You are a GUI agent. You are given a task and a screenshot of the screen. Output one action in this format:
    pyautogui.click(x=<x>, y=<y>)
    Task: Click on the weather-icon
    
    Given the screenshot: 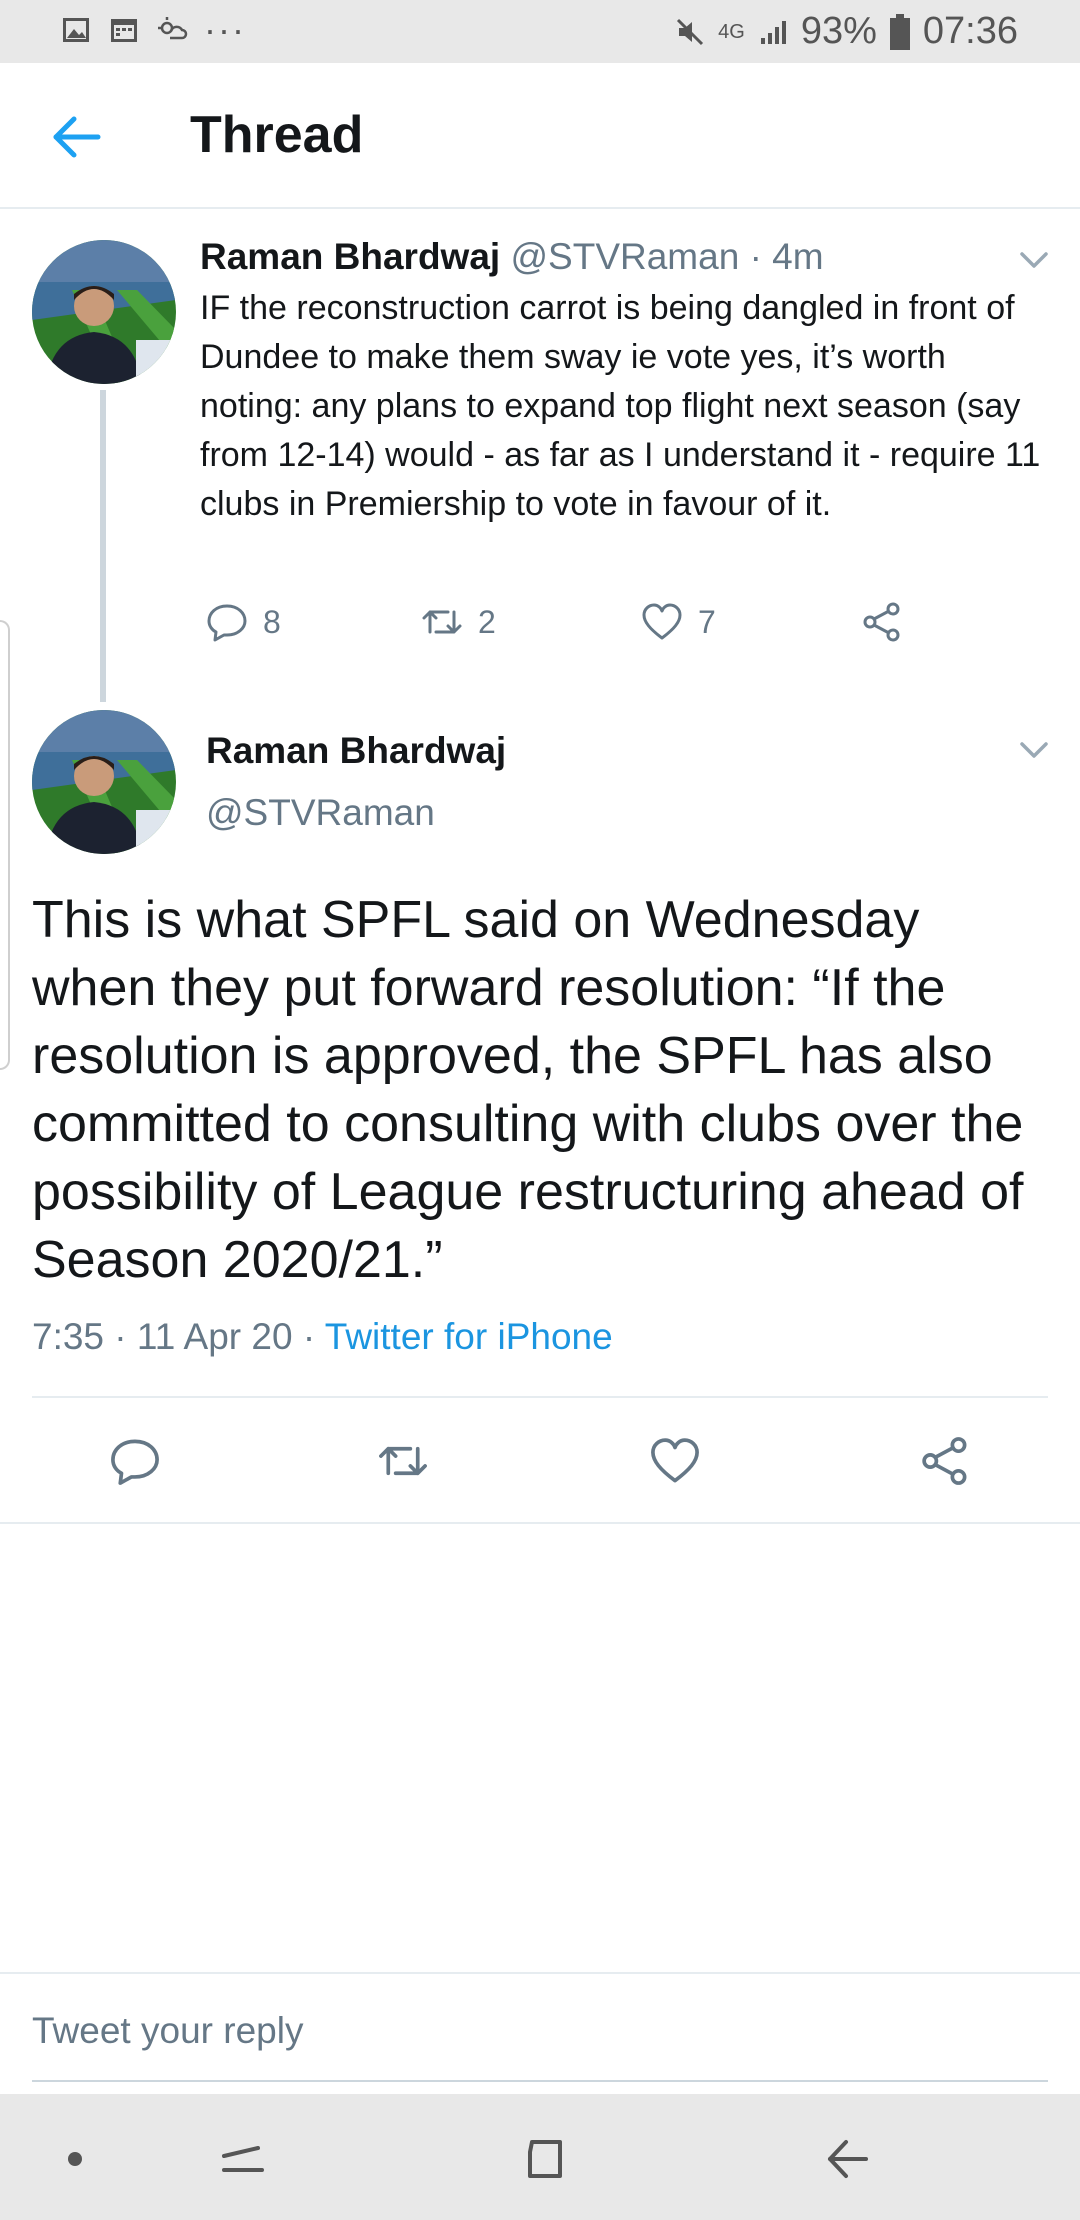 What is the action you would take?
    pyautogui.click(x=173, y=28)
    